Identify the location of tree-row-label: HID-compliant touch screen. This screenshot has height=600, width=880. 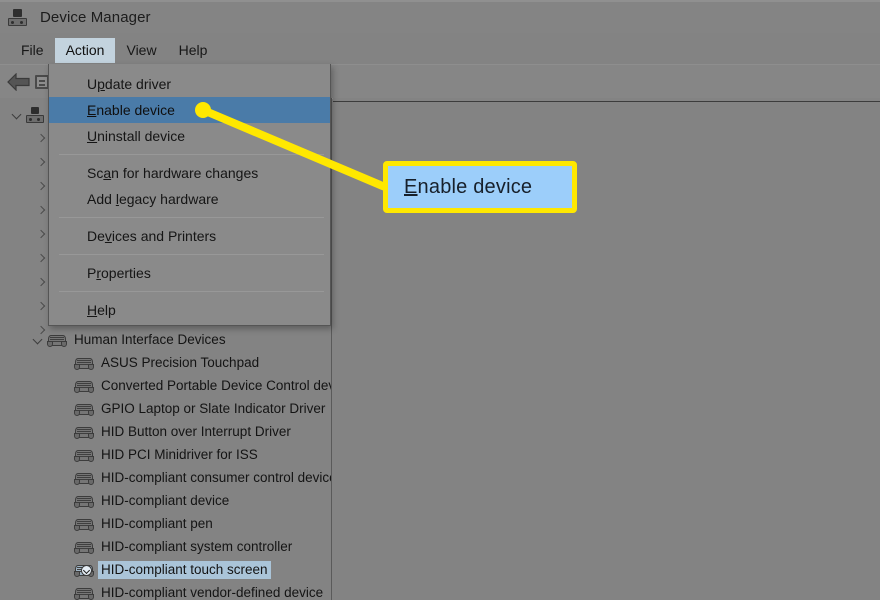
(184, 570).